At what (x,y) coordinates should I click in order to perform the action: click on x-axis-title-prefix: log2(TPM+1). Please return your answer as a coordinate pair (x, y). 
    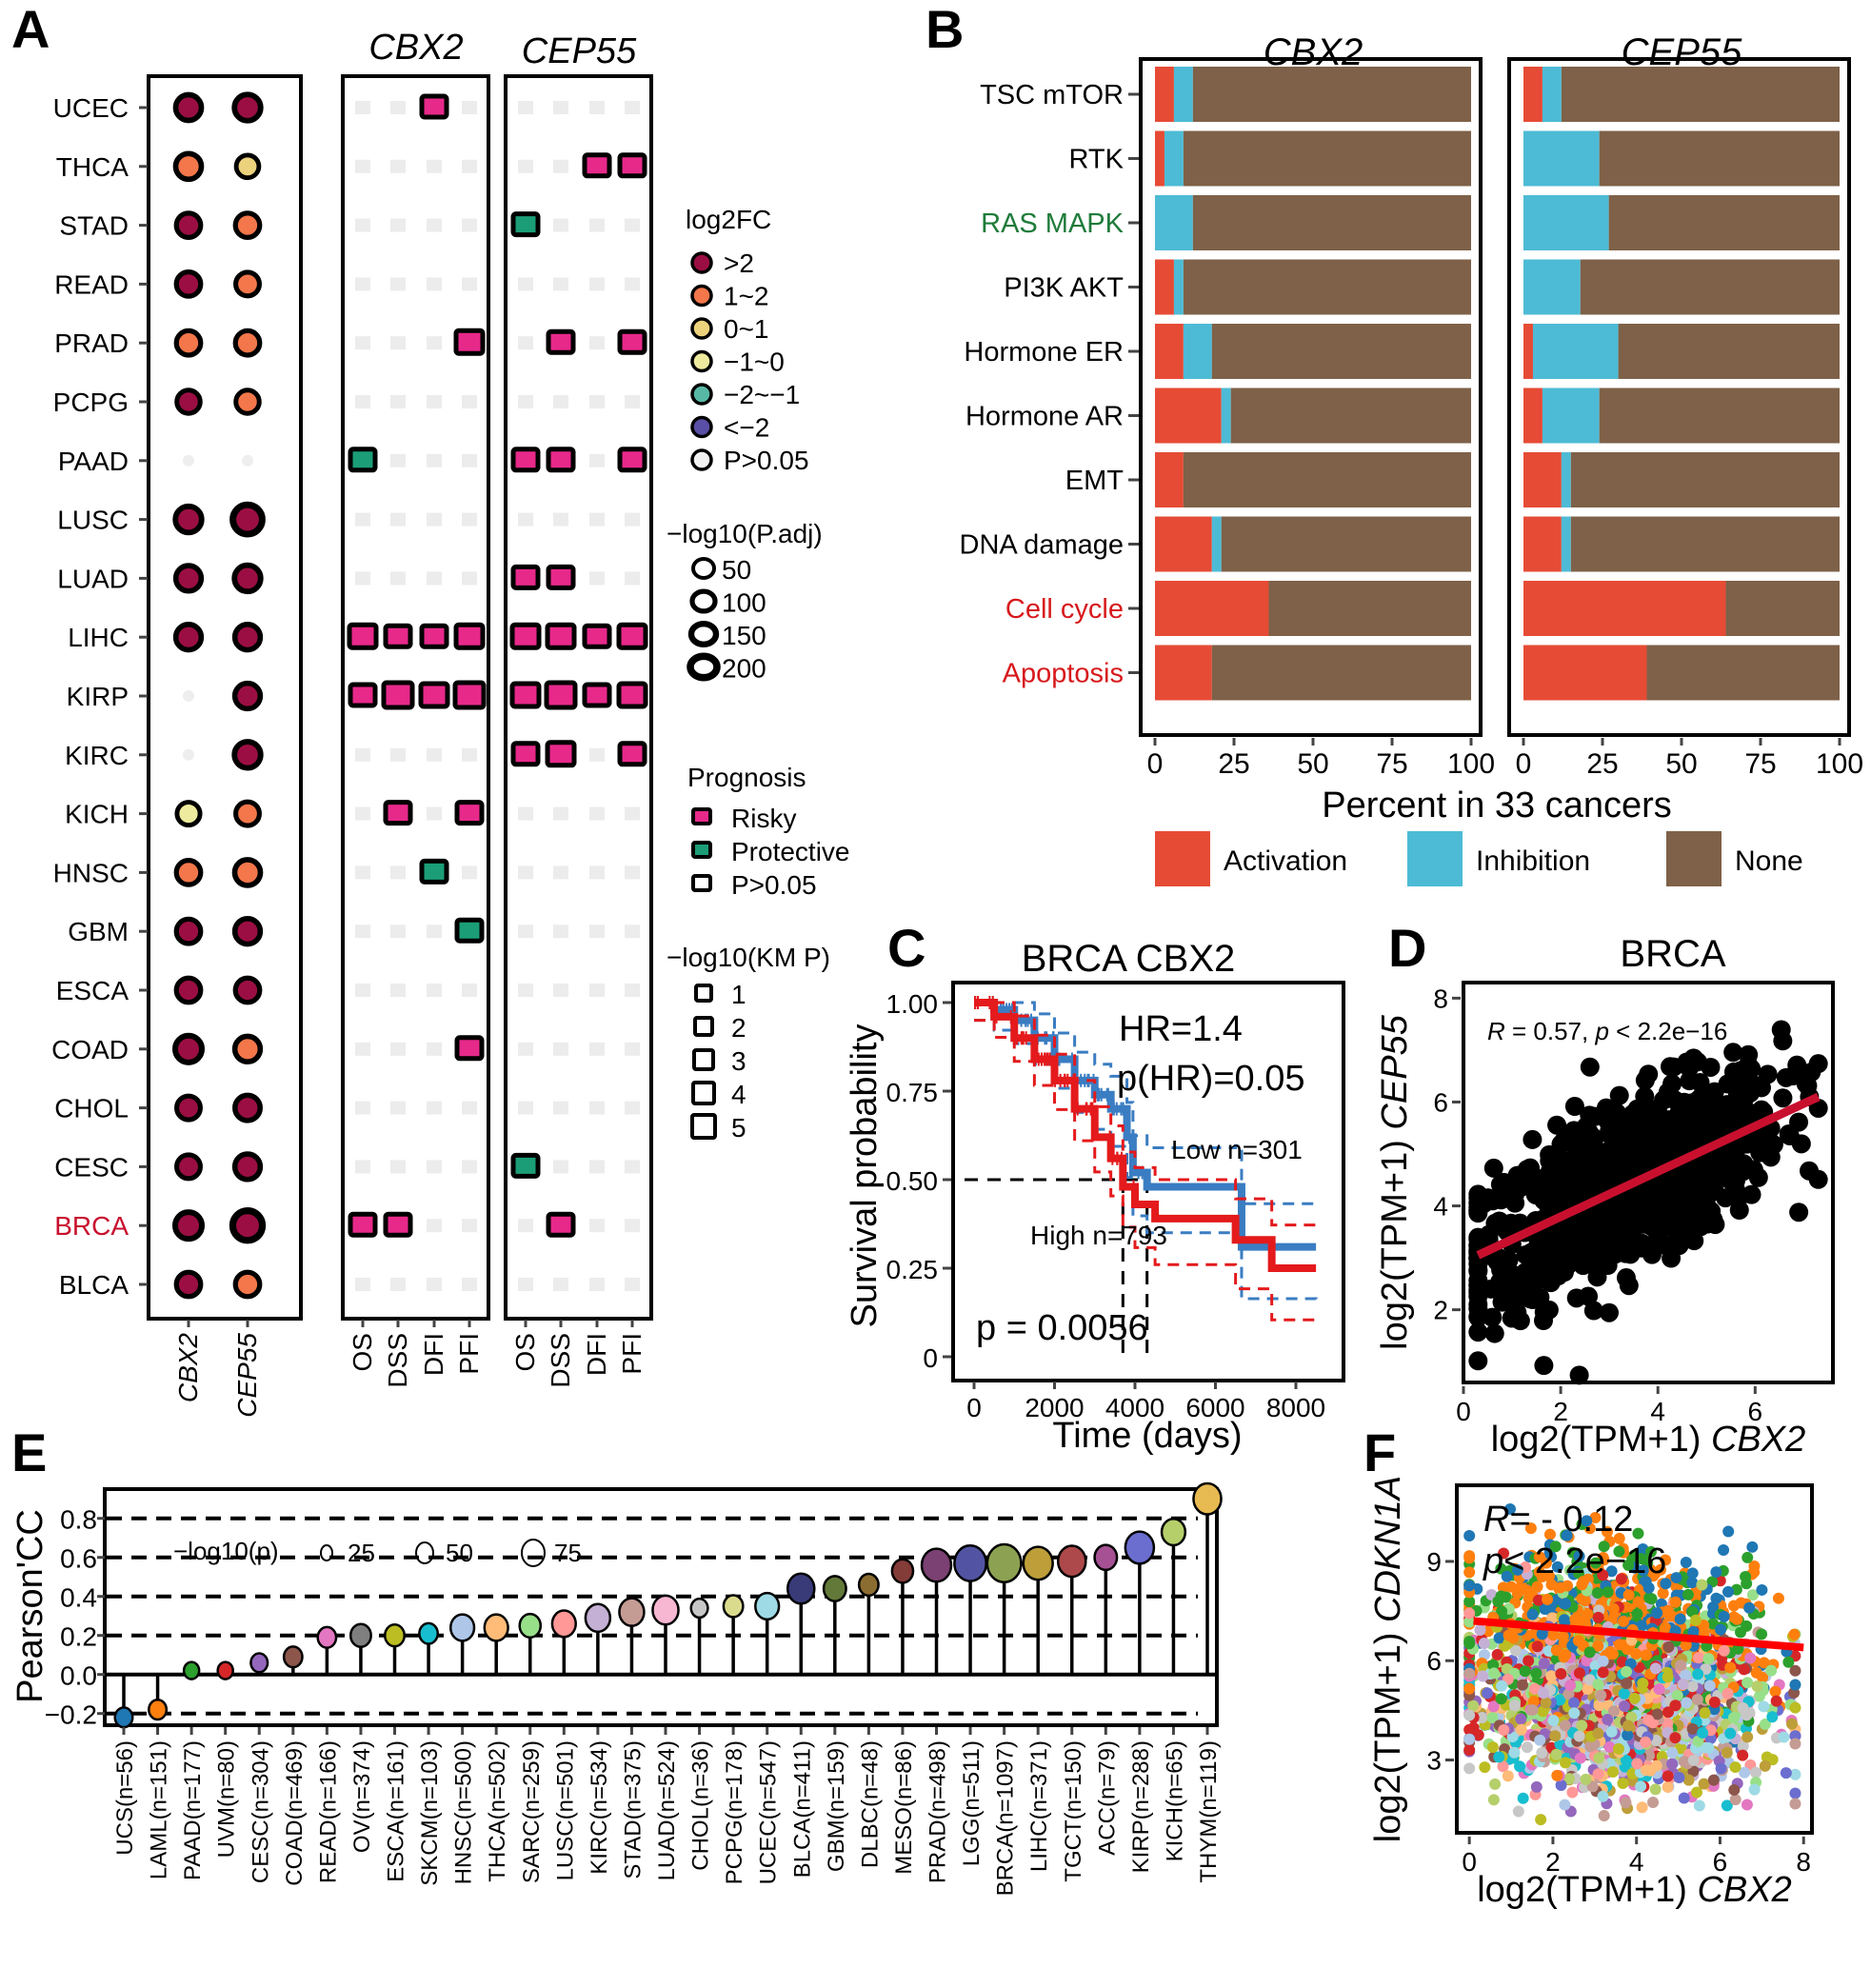
    Looking at the image, I should click on (1587, 1890).